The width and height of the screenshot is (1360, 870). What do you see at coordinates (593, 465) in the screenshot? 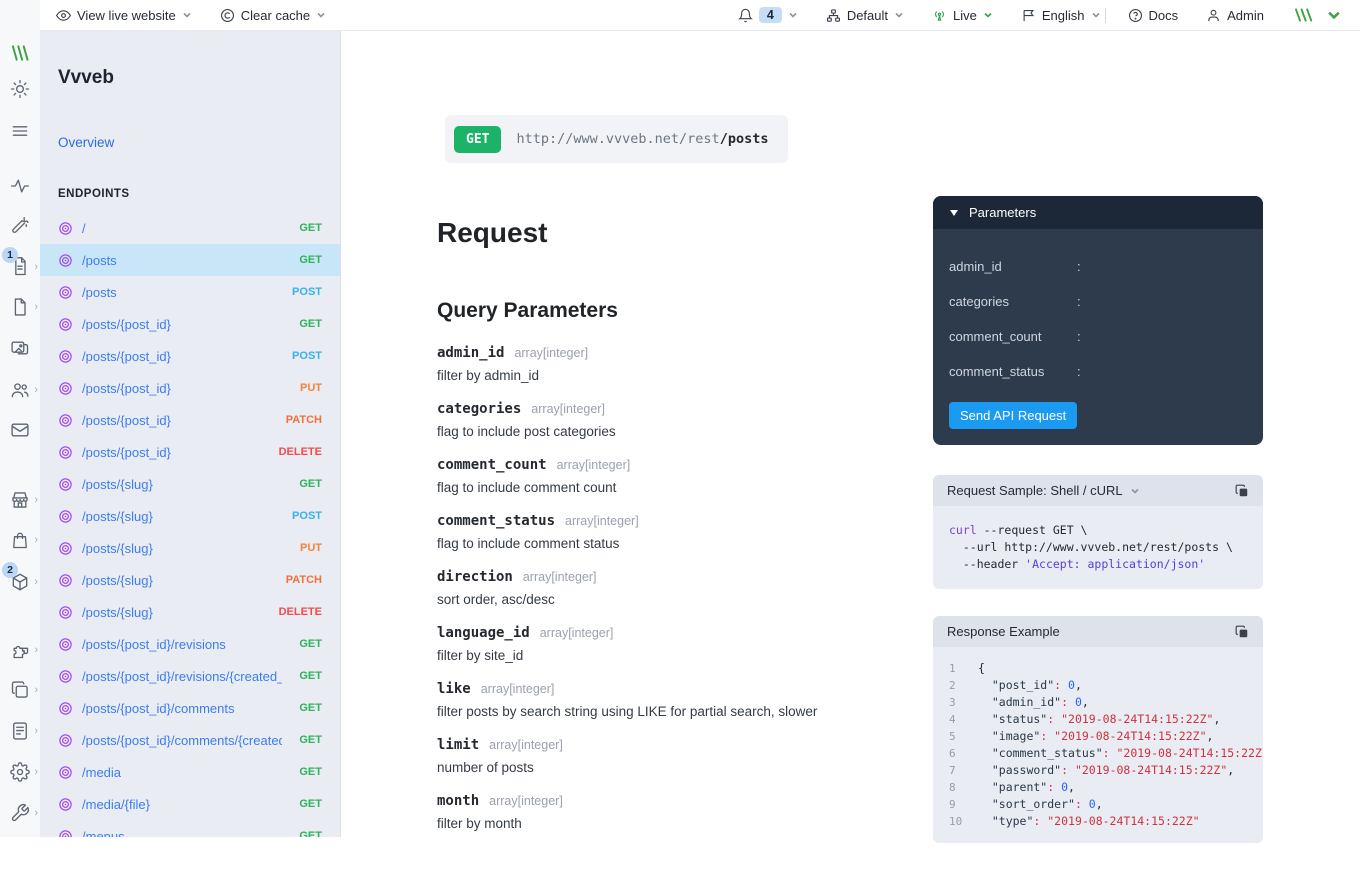
I see `parameter-type: array[integer]` at bounding box center [593, 465].